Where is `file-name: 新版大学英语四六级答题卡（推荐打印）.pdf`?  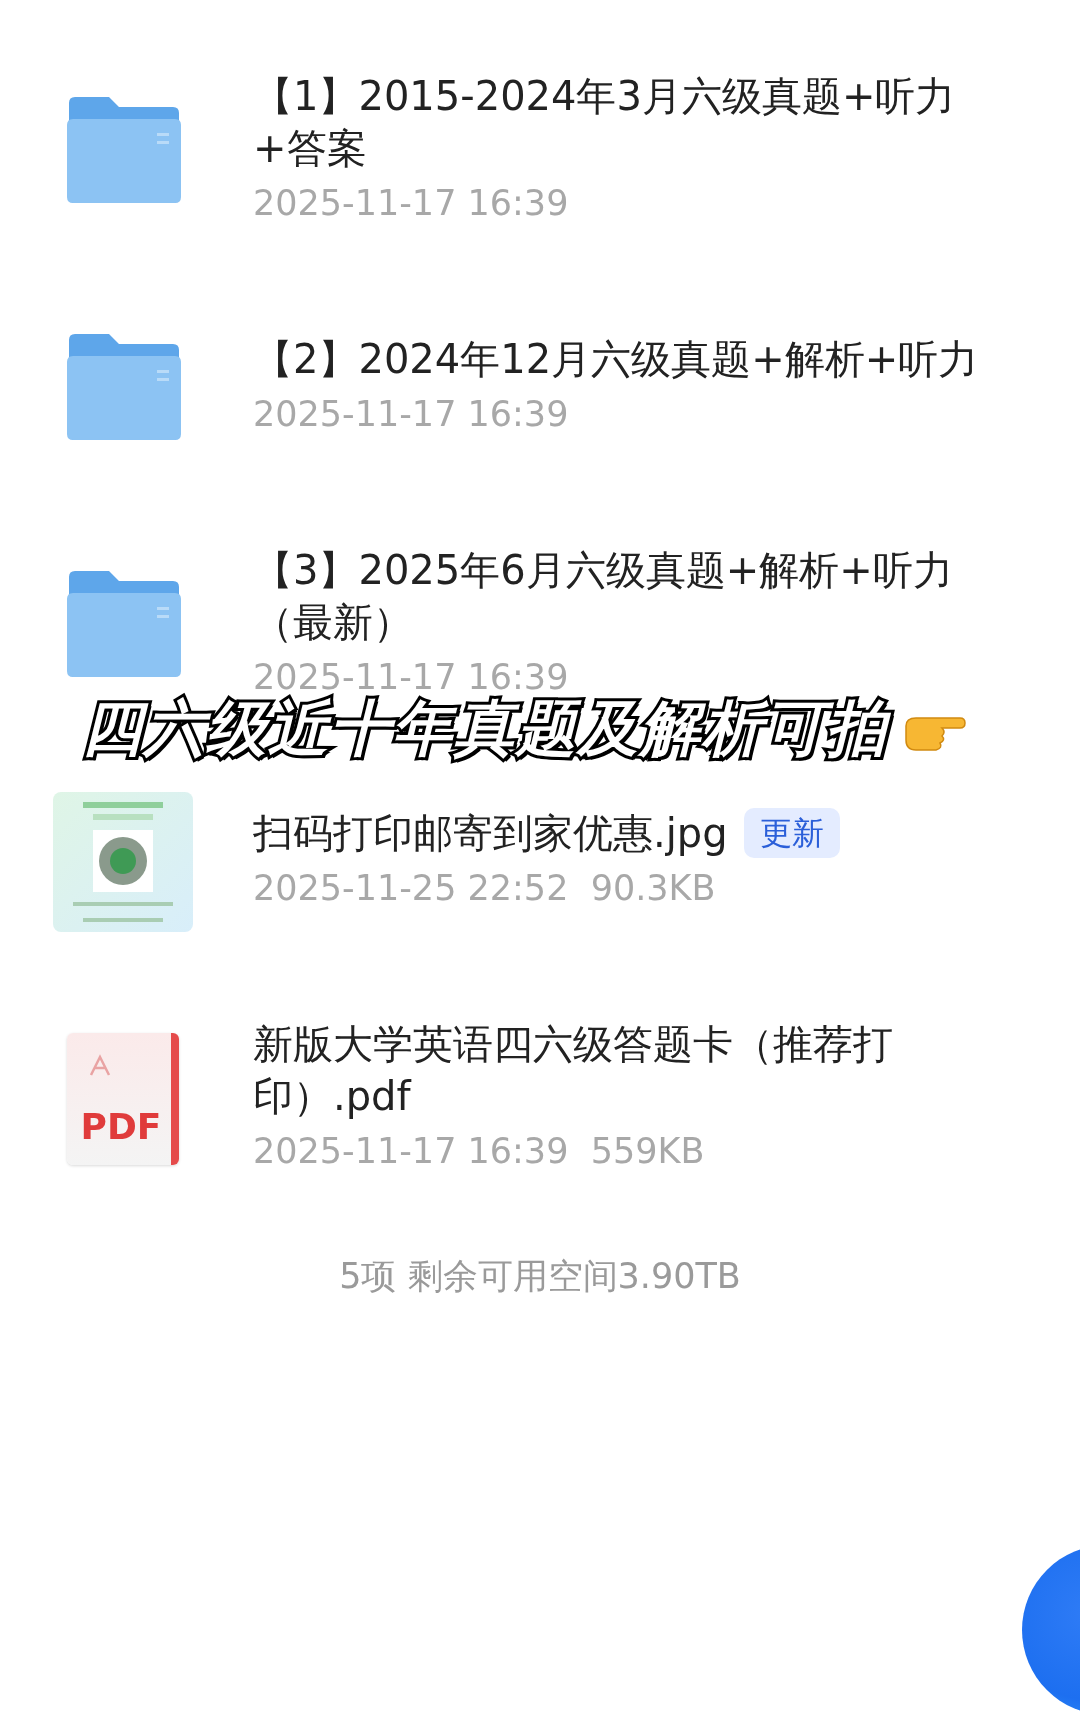
file-name: 新版大学英语四六级答题卡（推荐打印）.pdf is located at coordinates (628, 1069).